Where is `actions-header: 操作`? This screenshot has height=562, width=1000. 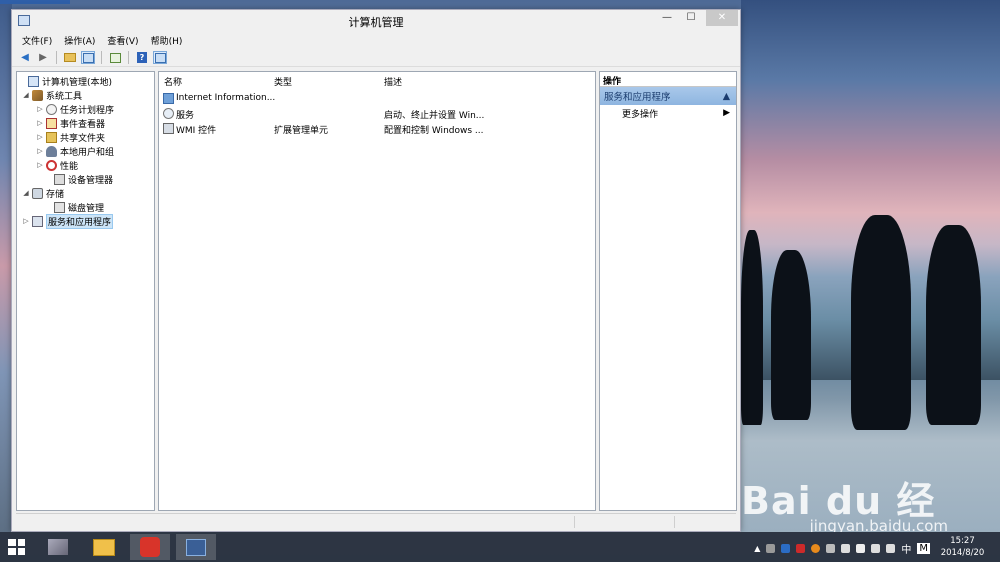 actions-header: 操作 is located at coordinates (668, 79).